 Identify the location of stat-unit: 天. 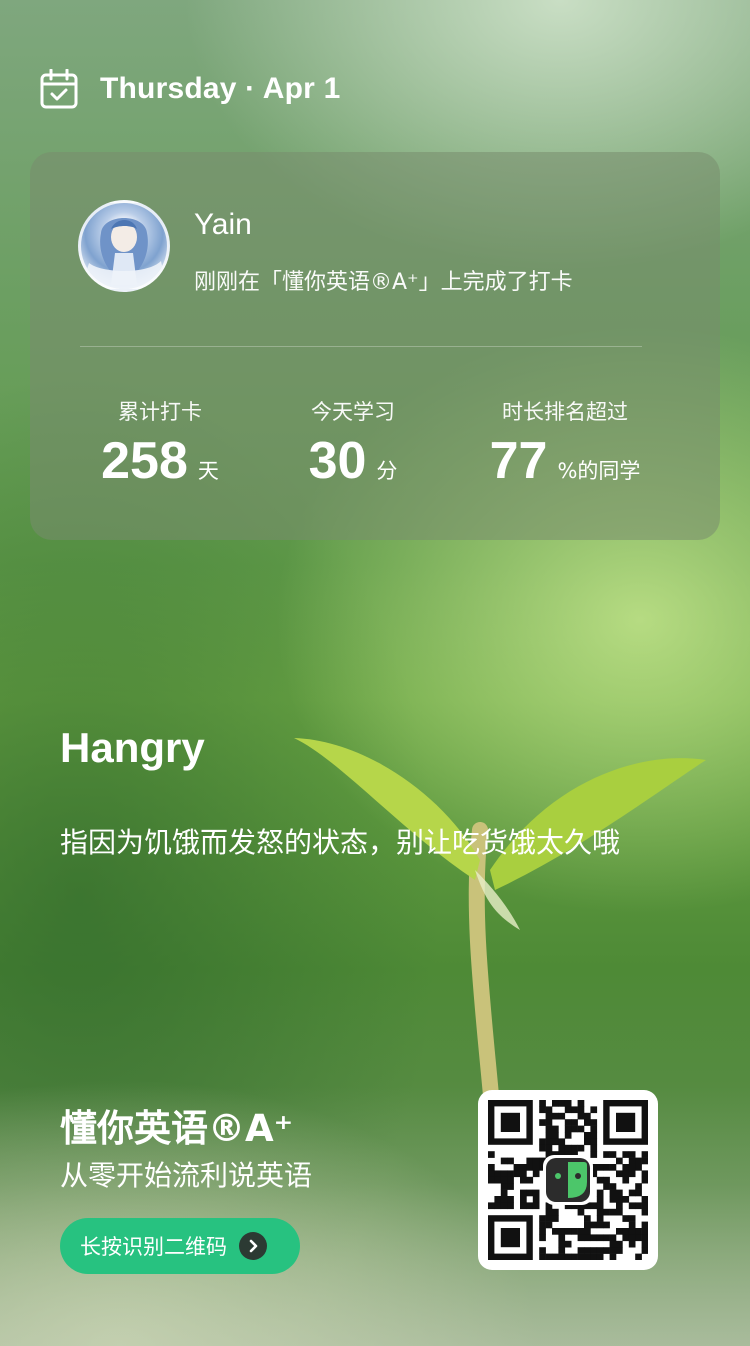
(208, 471).